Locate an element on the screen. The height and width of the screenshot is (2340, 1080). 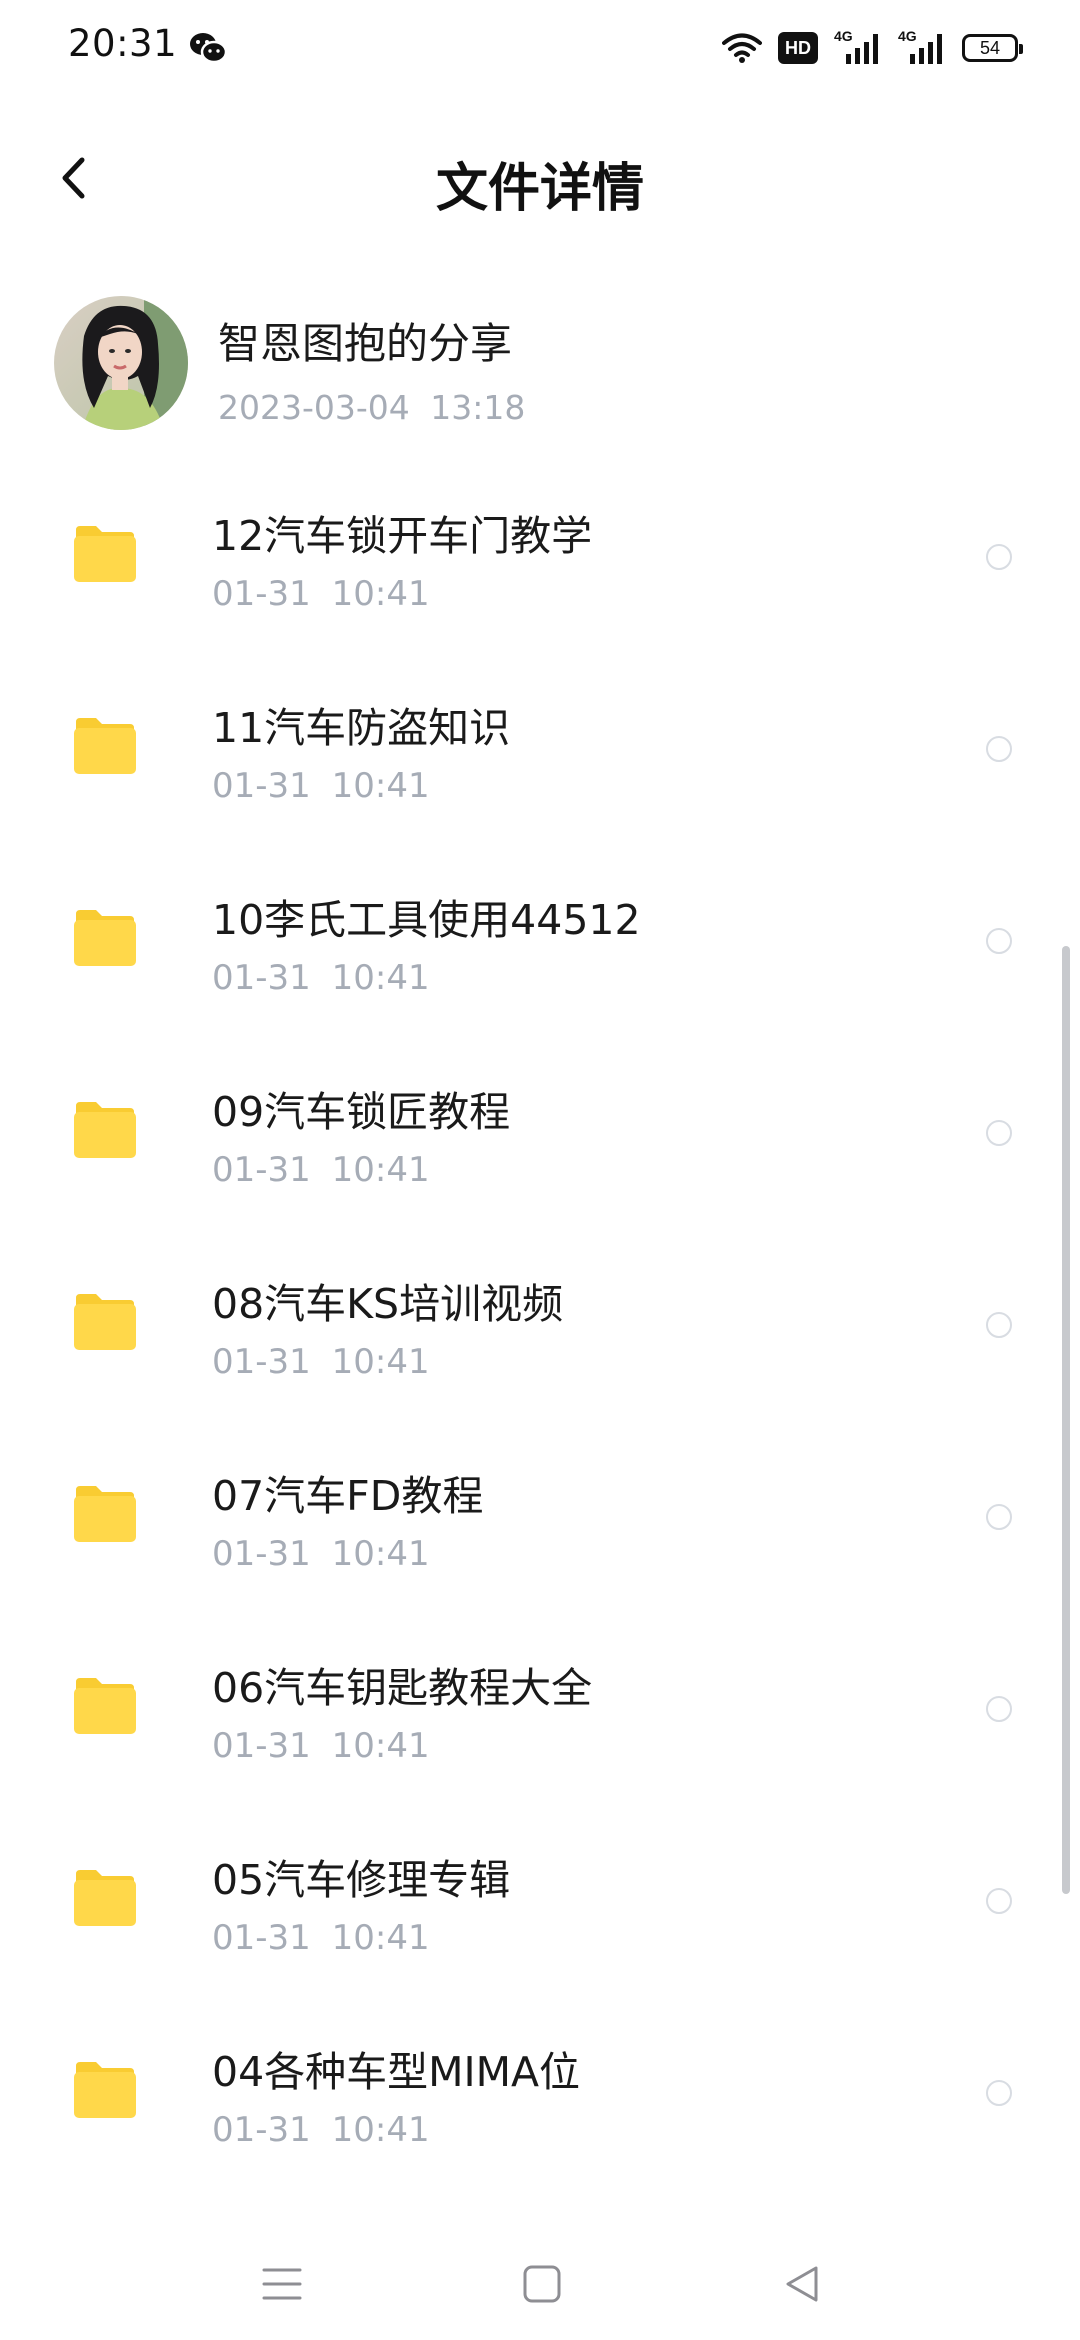
square-home-icon is located at coordinates (542, 2284).